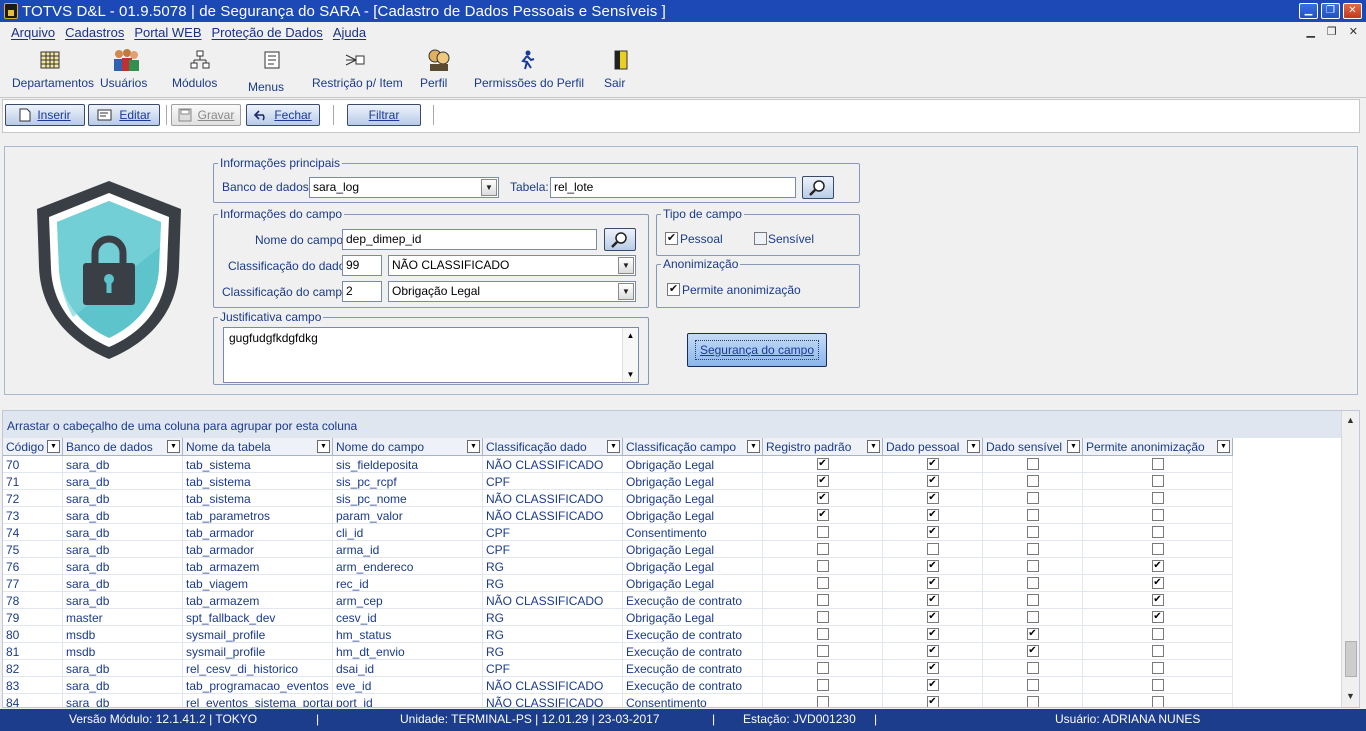  I want to click on column-header-nome-tabela: Nome da tabela ▼, so click(258, 447).